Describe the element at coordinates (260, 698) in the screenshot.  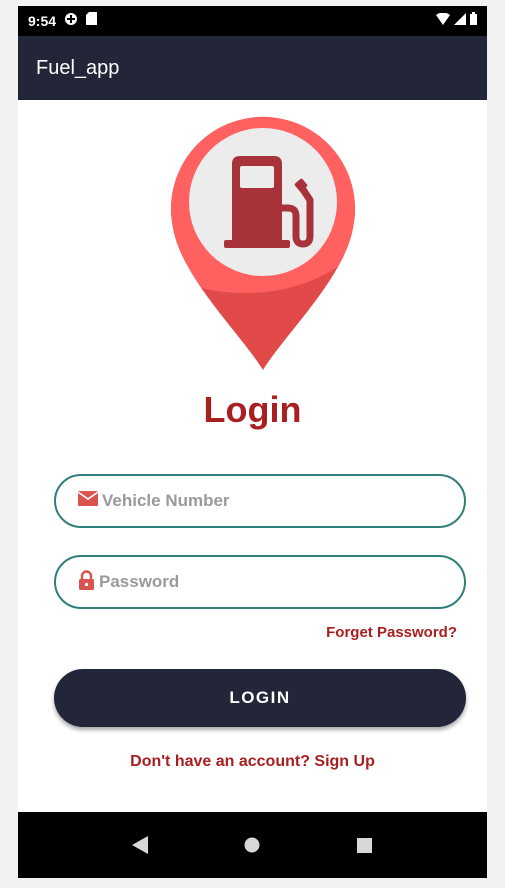
I see `login-button: LOGIN` at that location.